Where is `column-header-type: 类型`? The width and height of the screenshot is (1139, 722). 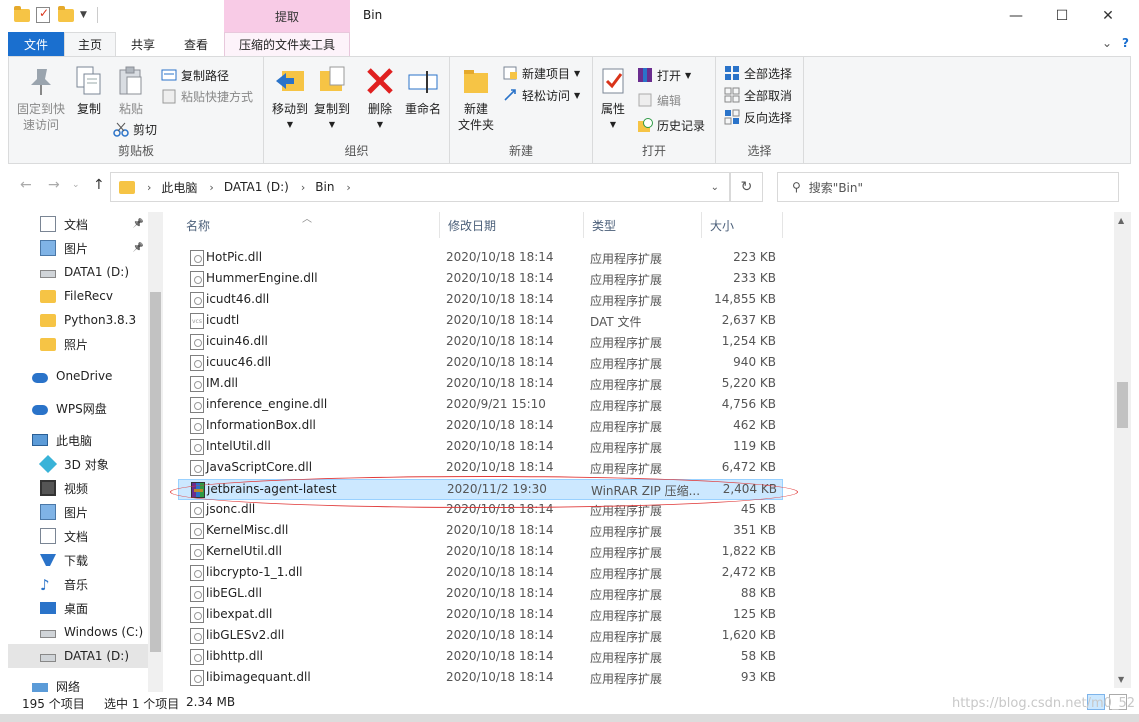 column-header-type: 类型 is located at coordinates (643, 225).